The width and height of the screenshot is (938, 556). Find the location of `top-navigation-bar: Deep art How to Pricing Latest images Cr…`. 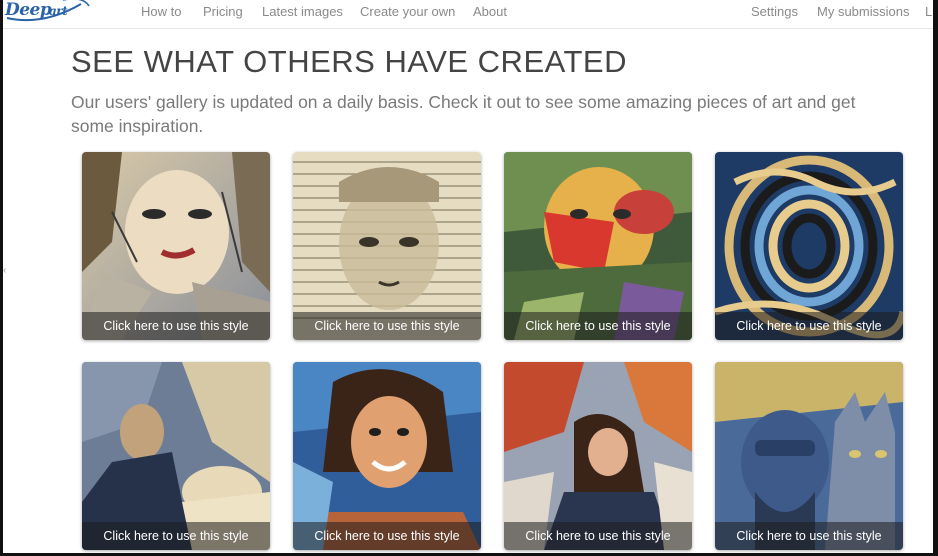

top-navigation-bar: Deep art How to Pricing Latest images Cr… is located at coordinates (468, 14).